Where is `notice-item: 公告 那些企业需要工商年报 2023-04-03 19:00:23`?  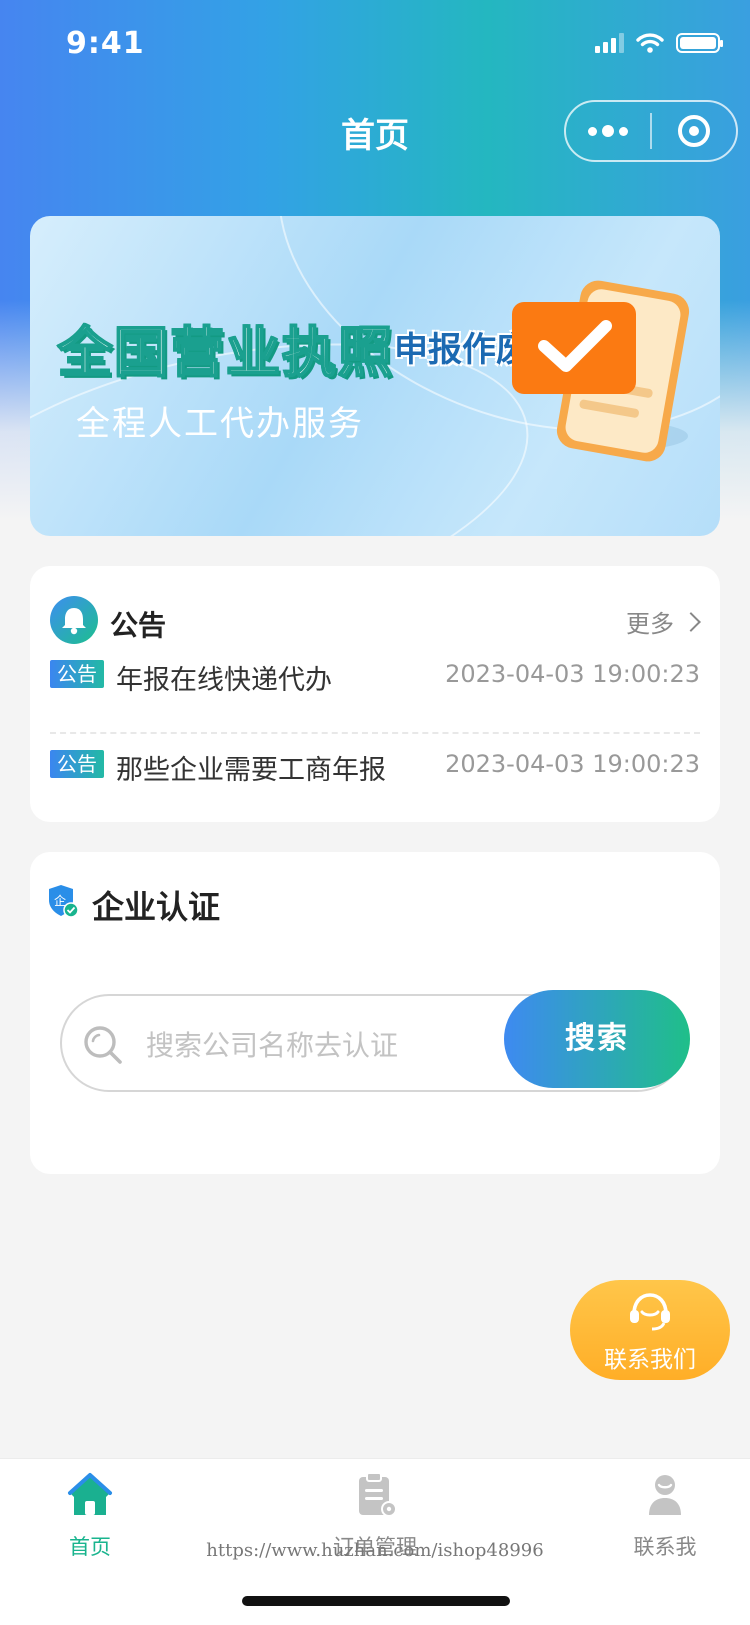
notice-item: 公告 那些企业需要工商年报 2023-04-03 19:00:23 is located at coordinates (375, 766).